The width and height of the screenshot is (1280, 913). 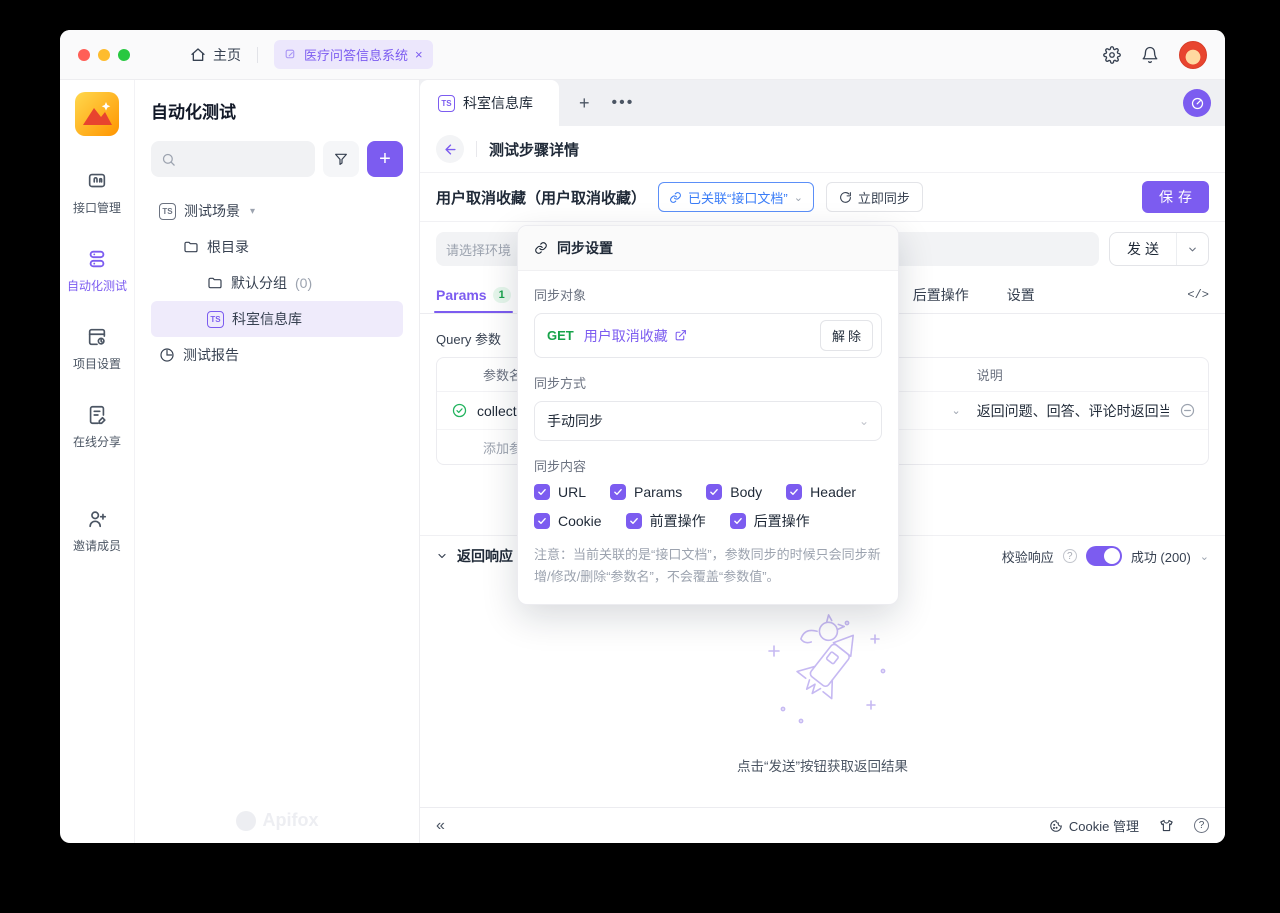 I want to click on linked-doc-label: 已关联“接口文档”, so click(x=738, y=198).